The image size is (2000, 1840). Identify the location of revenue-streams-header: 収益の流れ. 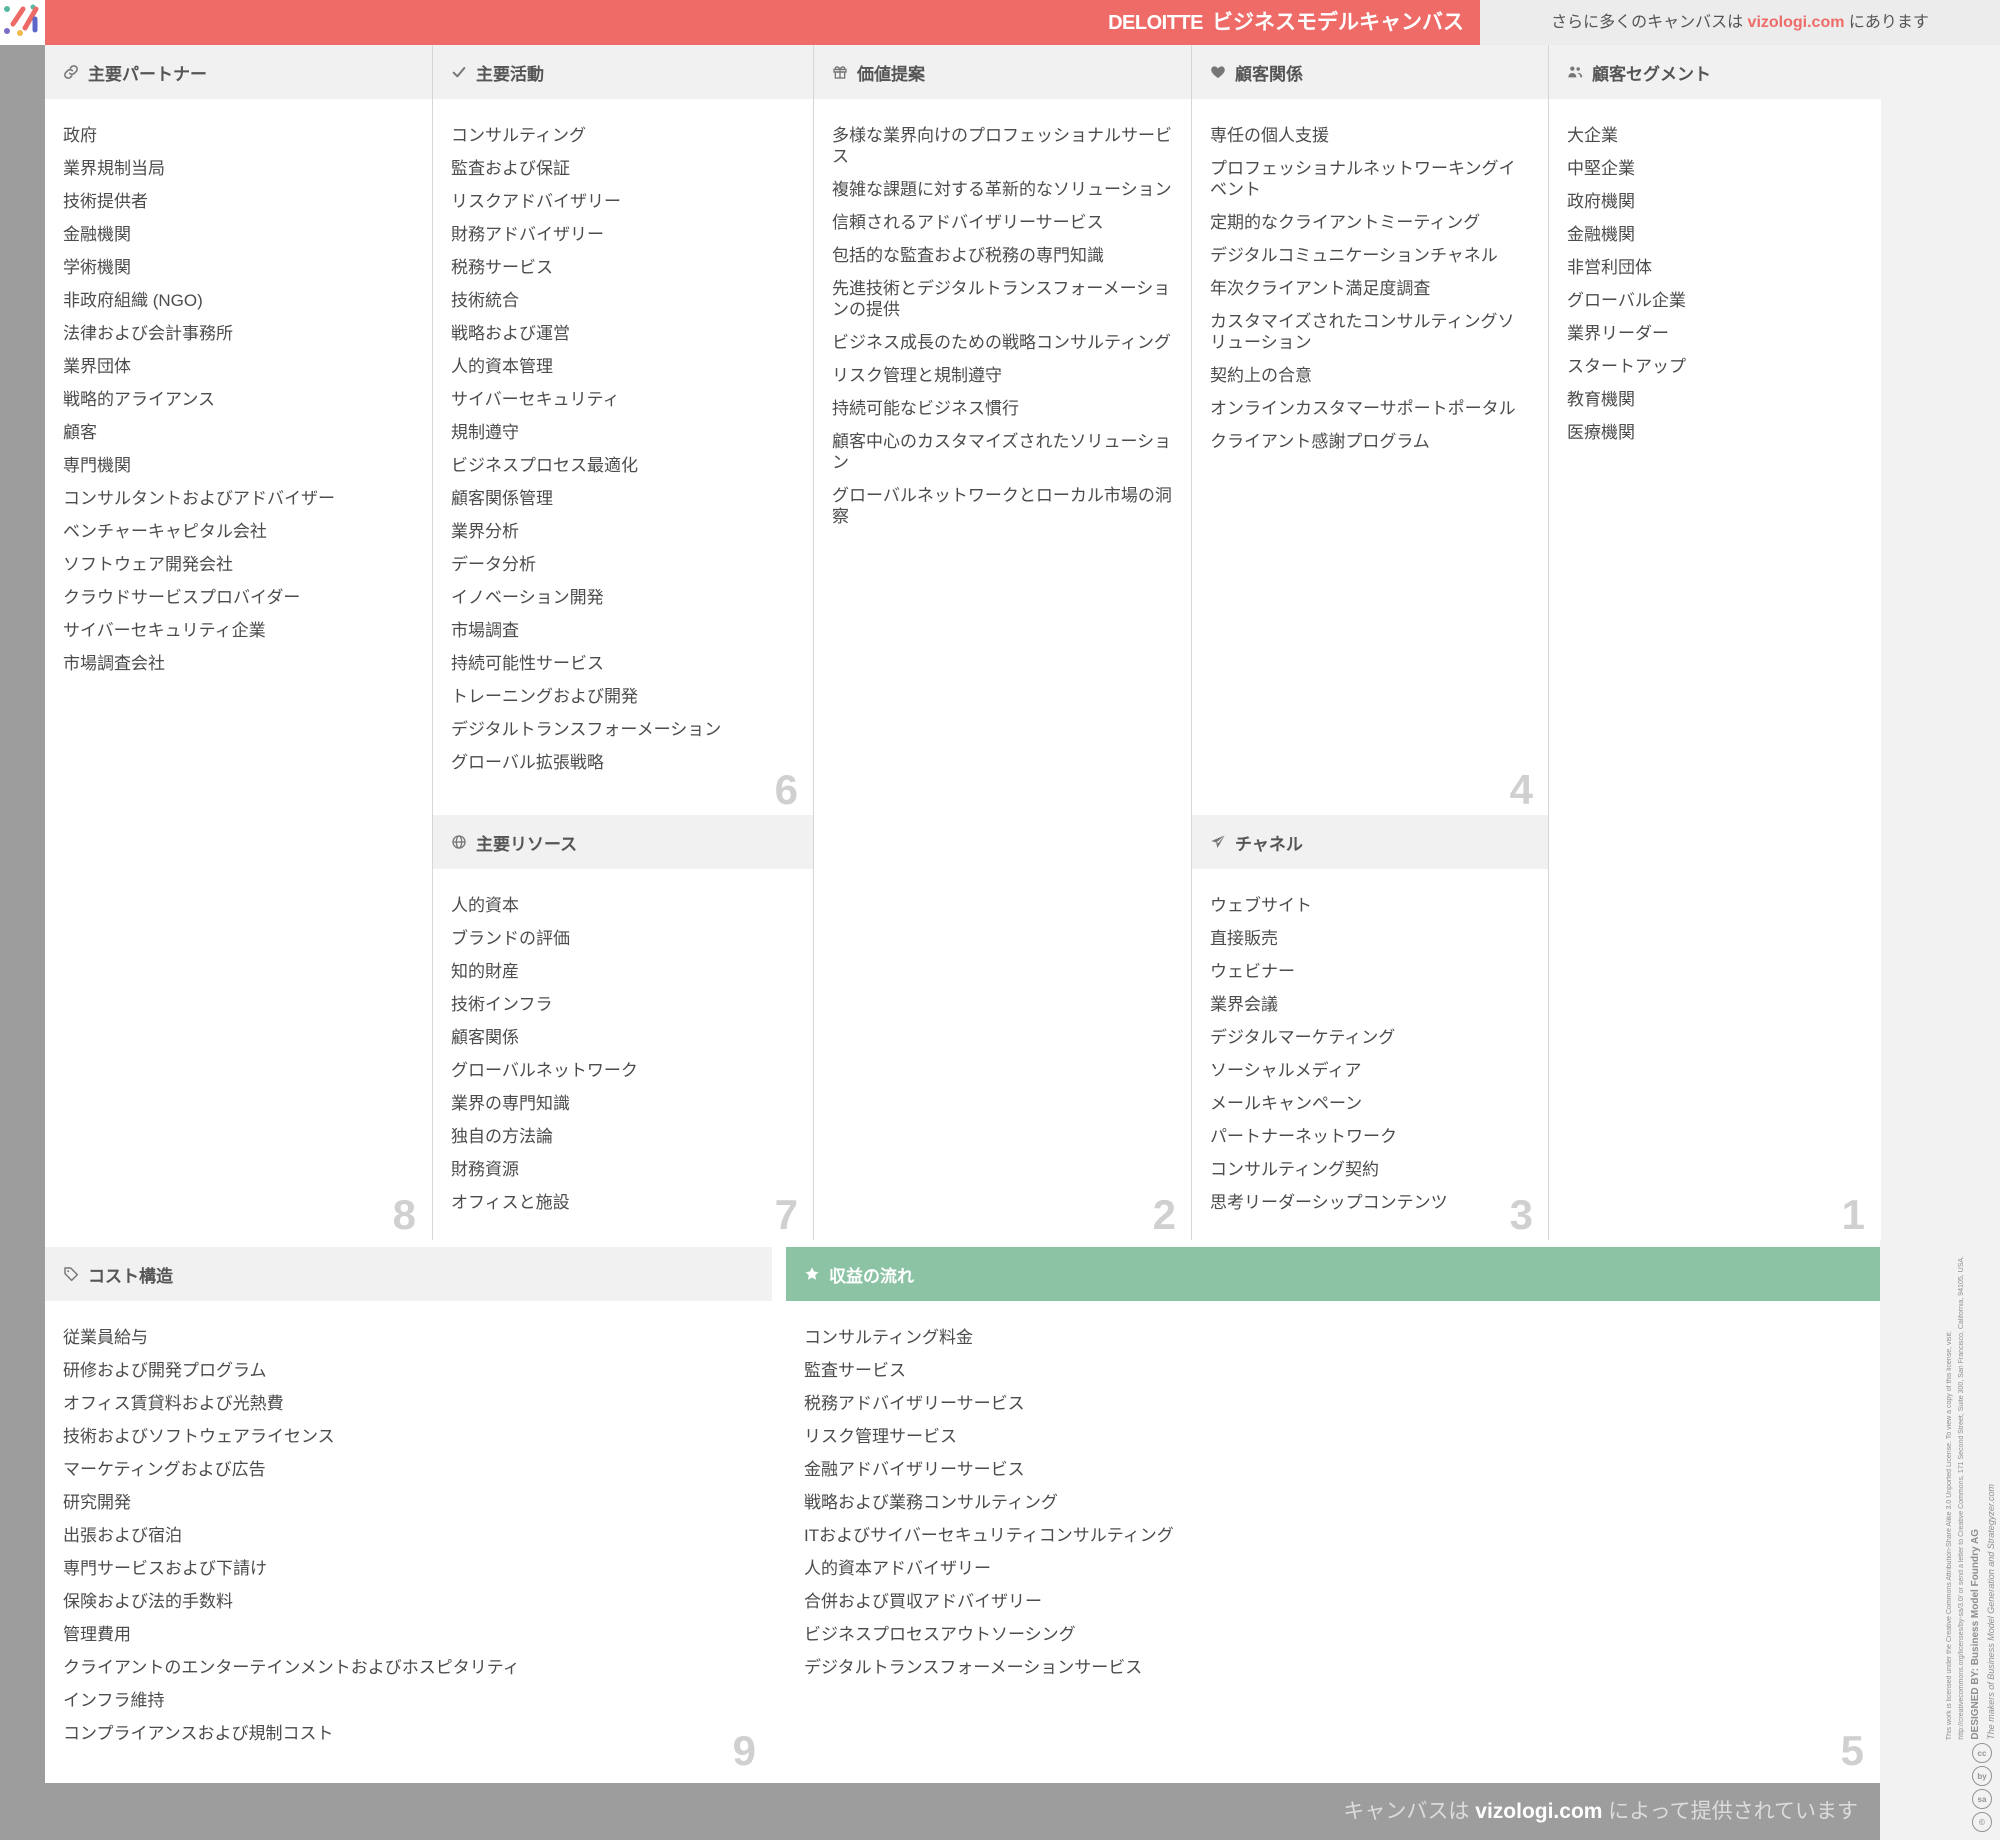
(1333, 1274).